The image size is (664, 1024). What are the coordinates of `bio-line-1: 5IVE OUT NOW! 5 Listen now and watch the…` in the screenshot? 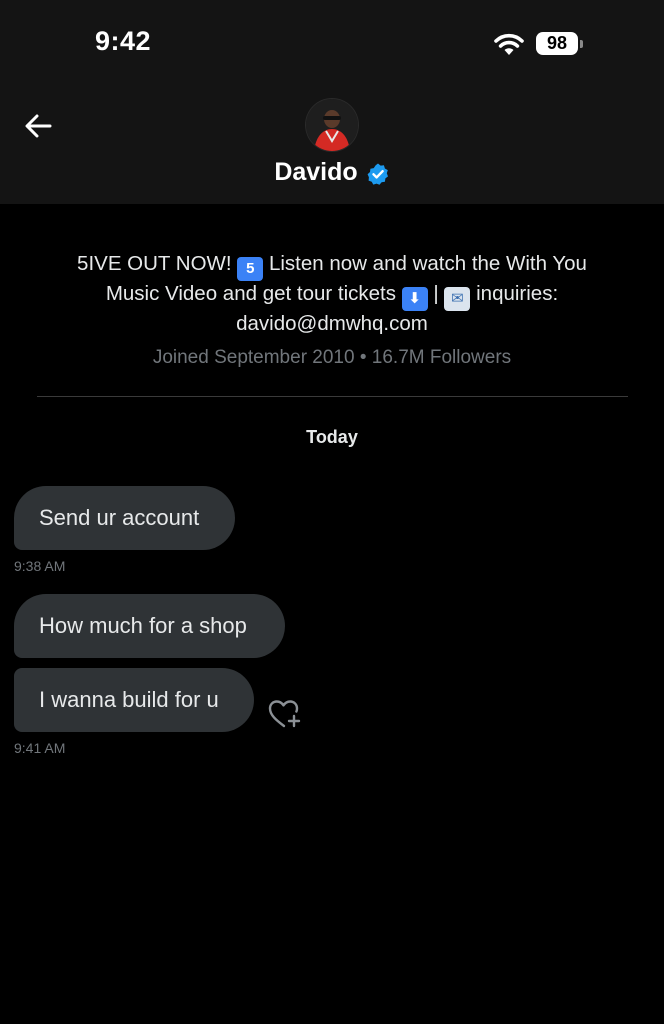 It's located at (332, 266).